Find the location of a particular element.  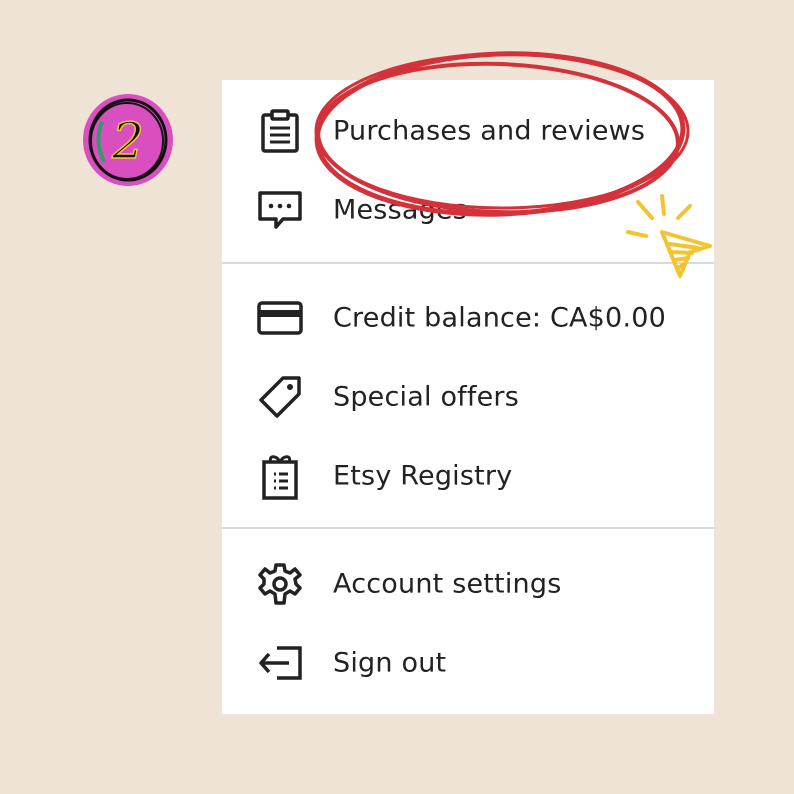

menu-item-label: Sign out is located at coordinates (390, 663).